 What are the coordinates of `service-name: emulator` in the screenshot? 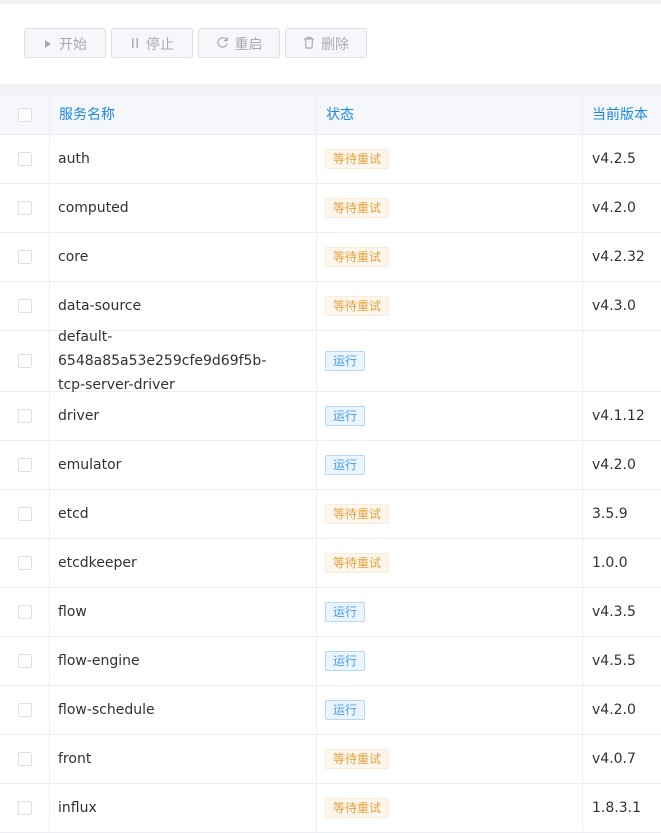 It's located at (90, 465).